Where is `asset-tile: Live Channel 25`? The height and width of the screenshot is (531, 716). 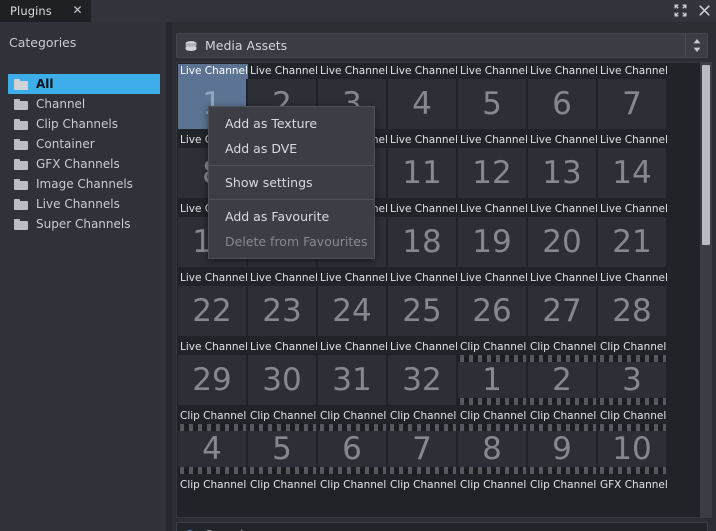
asset-tile: Live Channel 25 is located at coordinates (423, 305).